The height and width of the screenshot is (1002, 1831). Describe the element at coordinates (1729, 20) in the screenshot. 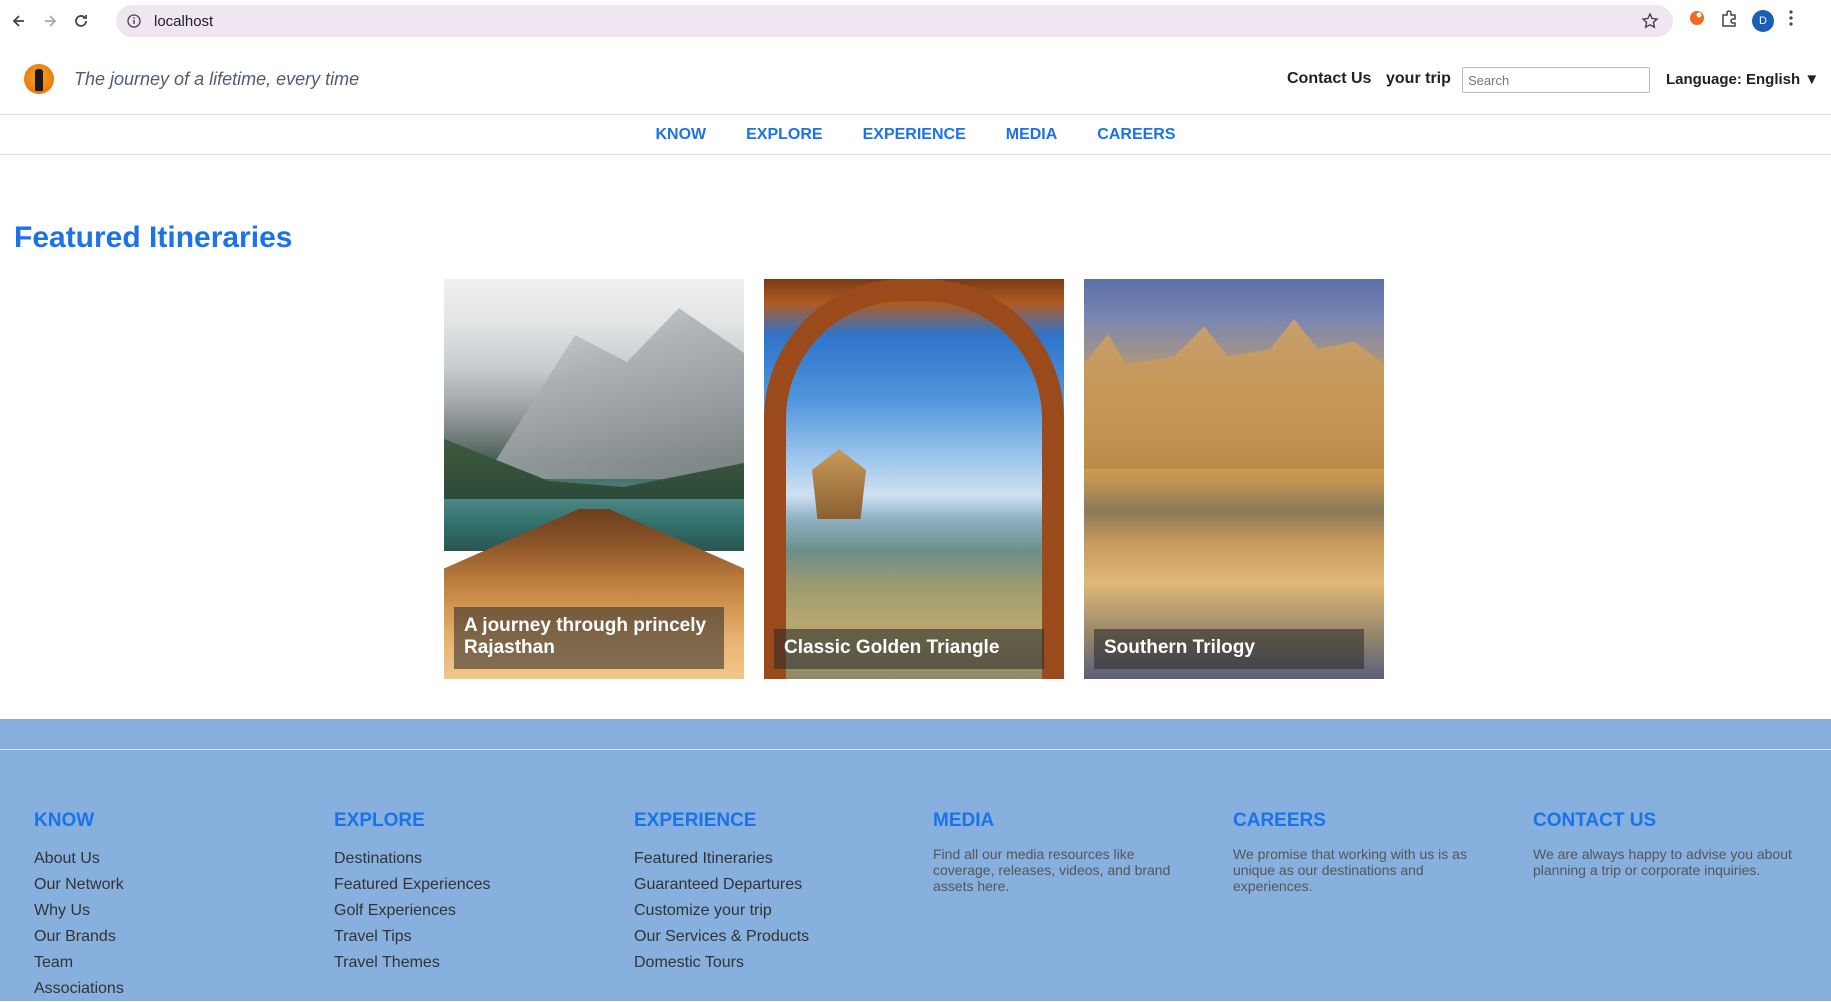

I see `extensions-puzzle-icon` at that location.